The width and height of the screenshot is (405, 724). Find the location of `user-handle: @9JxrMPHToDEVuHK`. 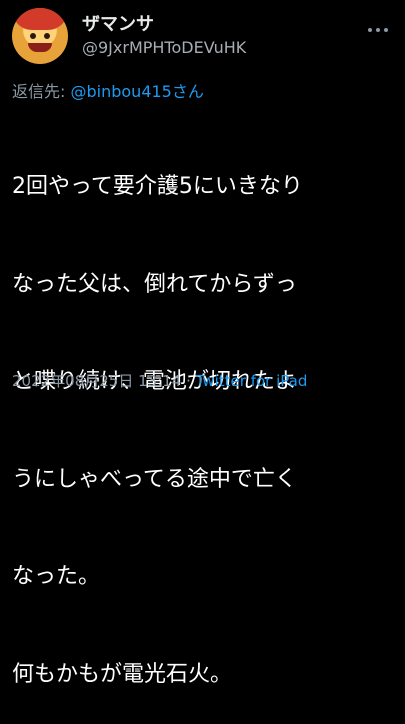

user-handle: @9JxrMPHToDEVuHK is located at coordinates (164, 47).